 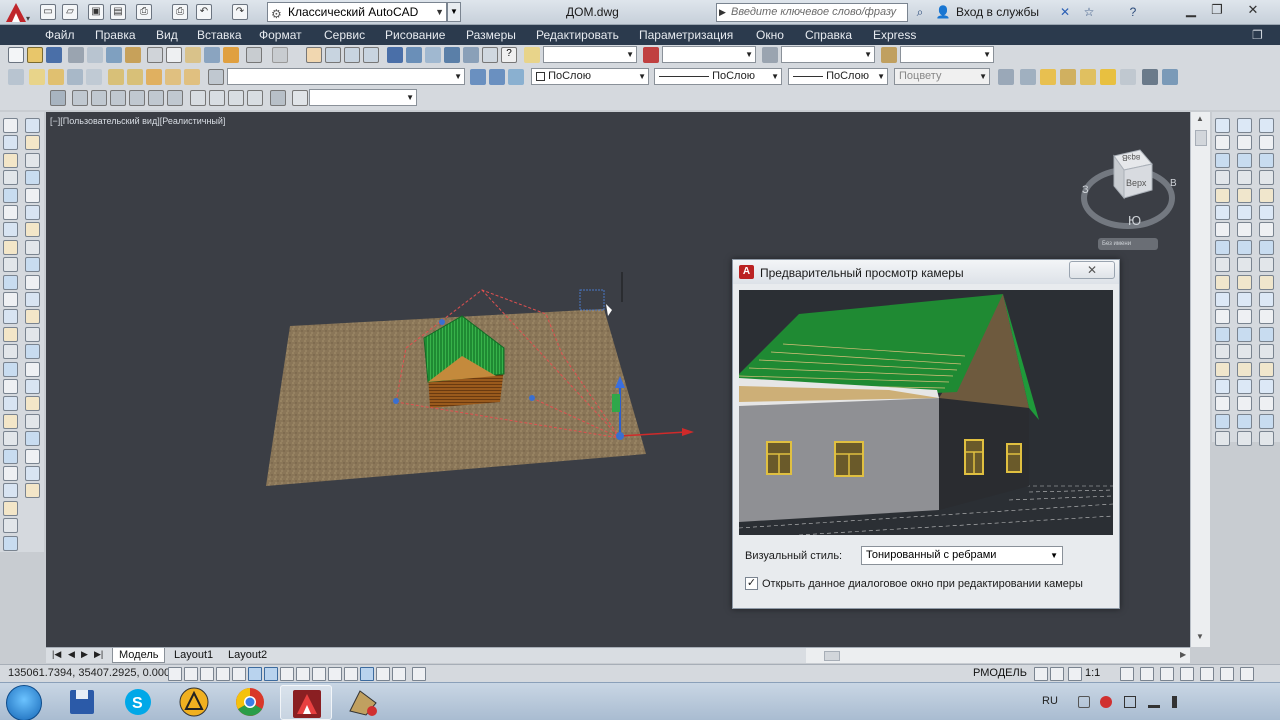 I want to click on tool-palettes-icon, so click(x=433, y=55).